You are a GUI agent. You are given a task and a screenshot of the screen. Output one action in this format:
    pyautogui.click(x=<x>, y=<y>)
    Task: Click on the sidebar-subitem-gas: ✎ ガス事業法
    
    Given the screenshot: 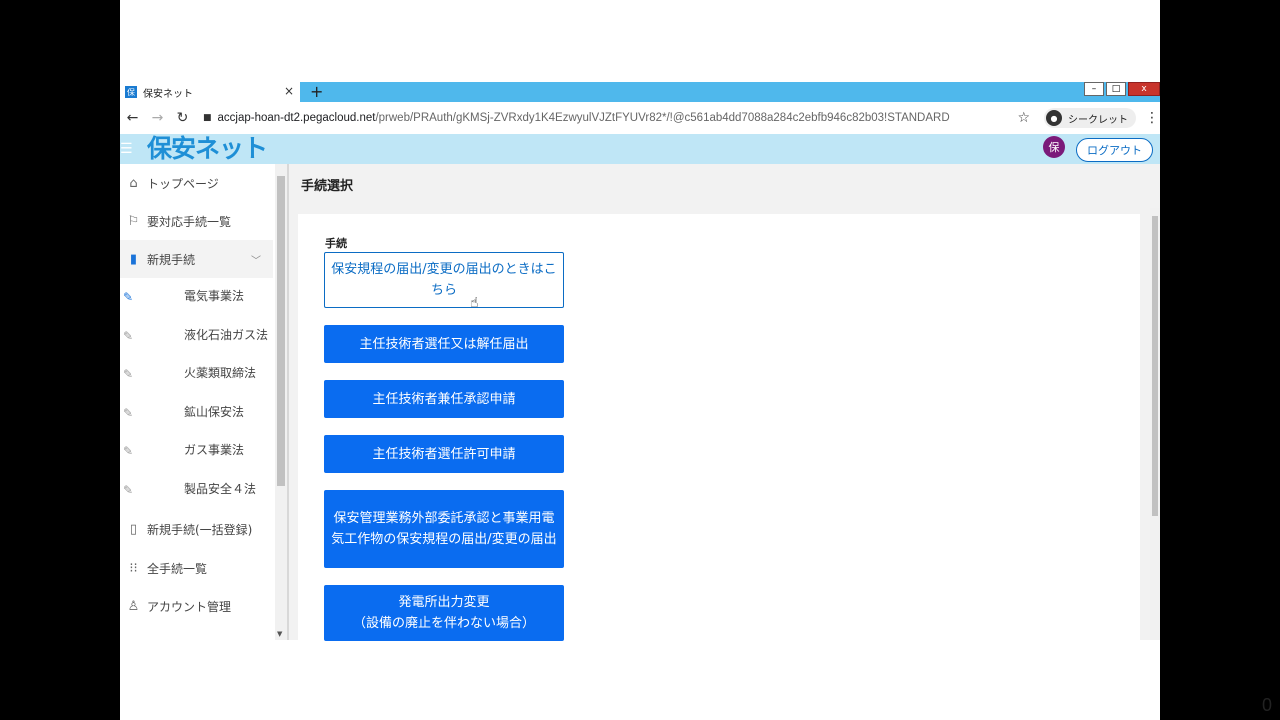 What is the action you would take?
    pyautogui.click(x=196, y=451)
    